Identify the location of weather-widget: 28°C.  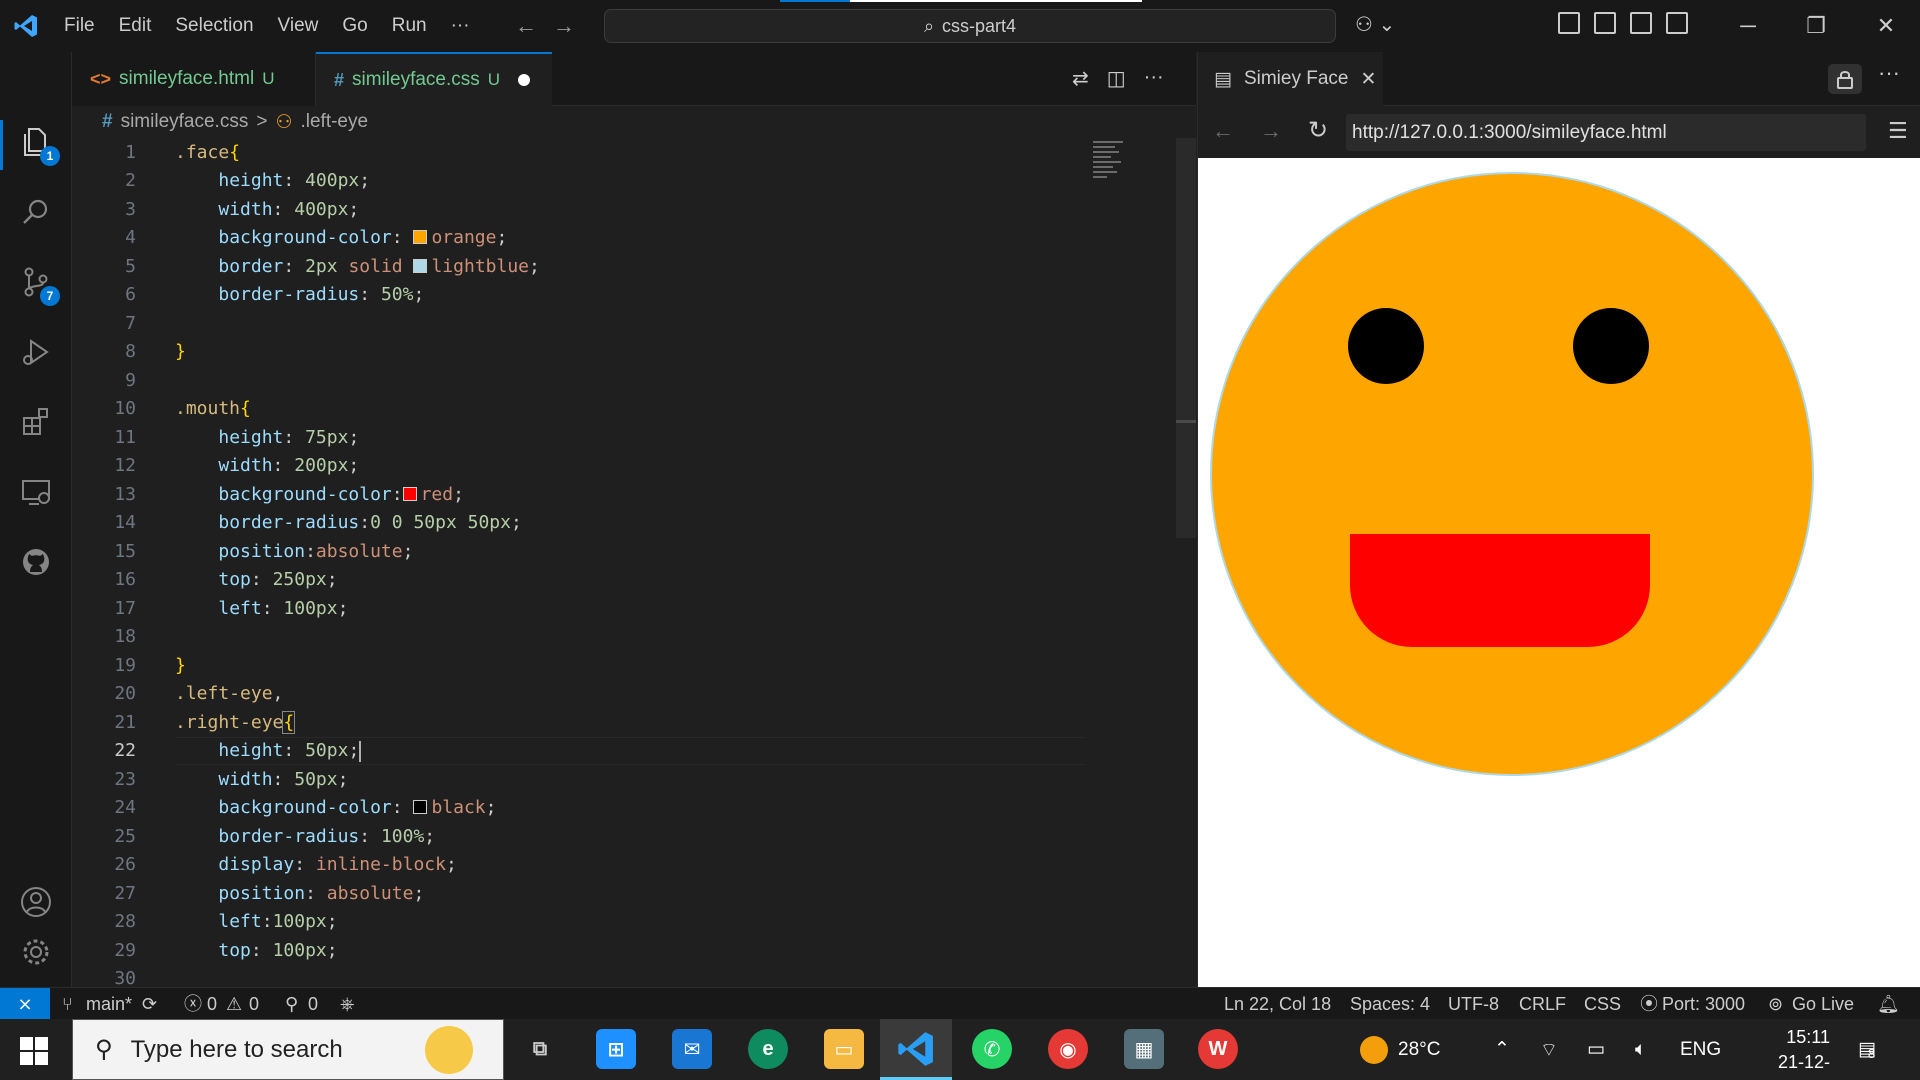
(1400, 1049).